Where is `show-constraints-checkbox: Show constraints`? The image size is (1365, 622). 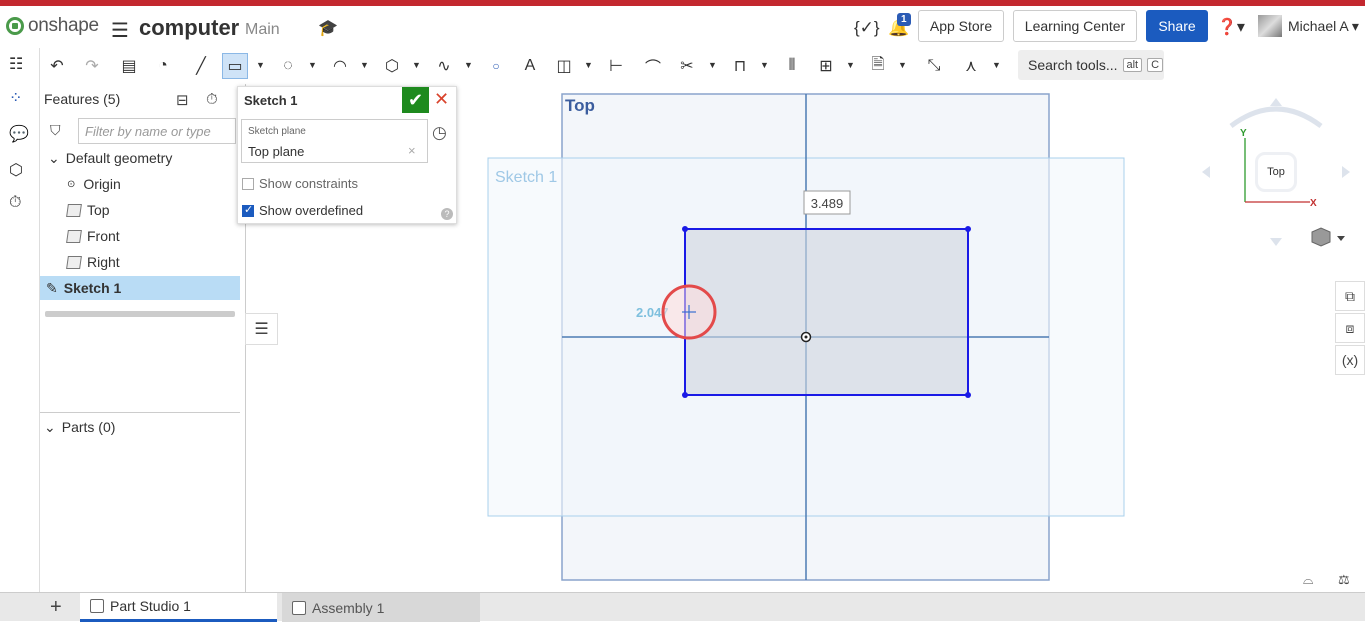 show-constraints-checkbox: Show constraints is located at coordinates (300, 183).